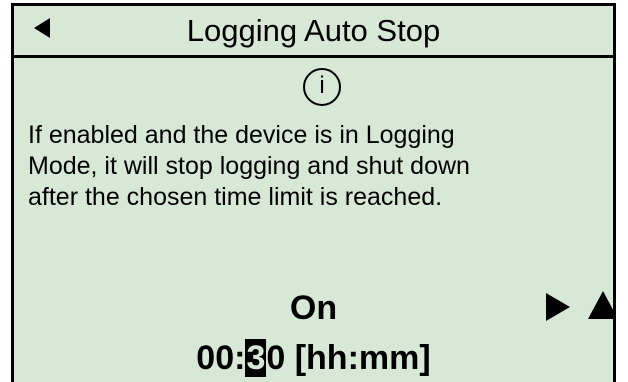  I want to click on right-arrow-icon, so click(558, 307).